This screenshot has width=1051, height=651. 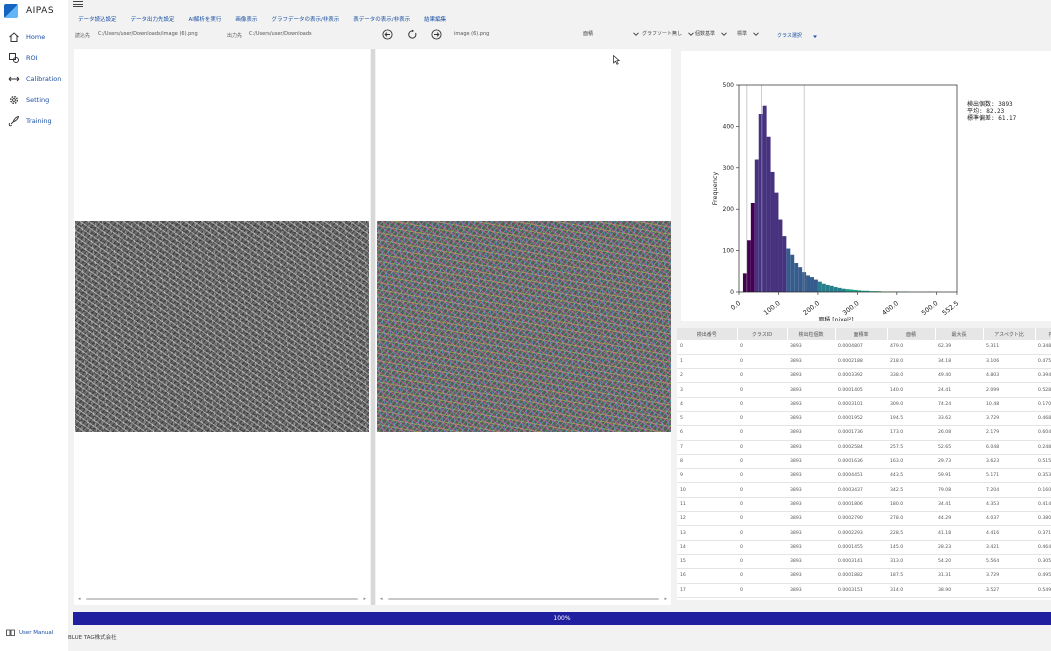 What do you see at coordinates (861, 562) in the screenshot?
I see `table-cell: 0.0003141` at bounding box center [861, 562].